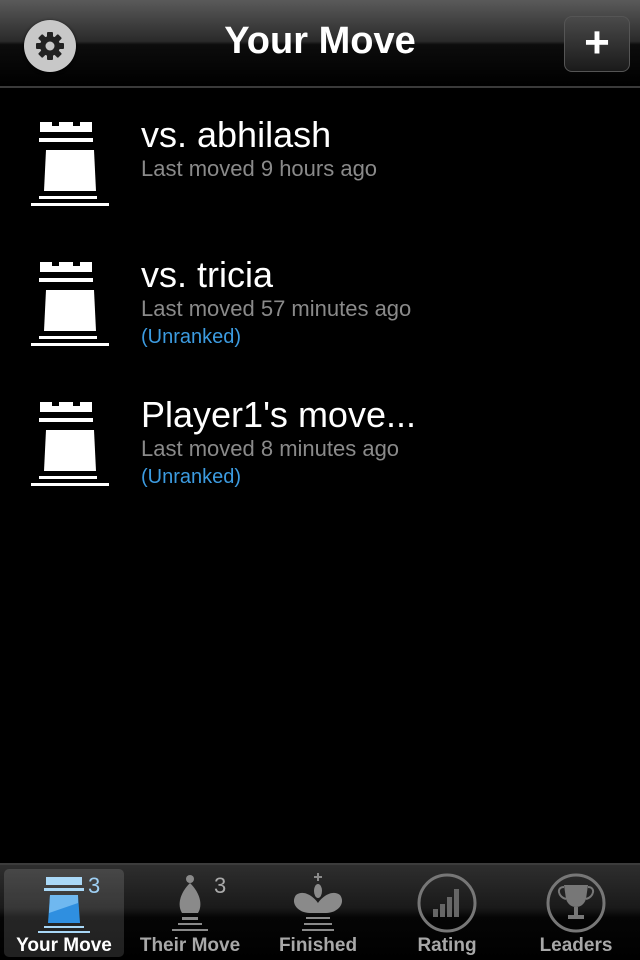 The height and width of the screenshot is (960, 640). I want to click on game-title: vs. abhilash, so click(236, 134).